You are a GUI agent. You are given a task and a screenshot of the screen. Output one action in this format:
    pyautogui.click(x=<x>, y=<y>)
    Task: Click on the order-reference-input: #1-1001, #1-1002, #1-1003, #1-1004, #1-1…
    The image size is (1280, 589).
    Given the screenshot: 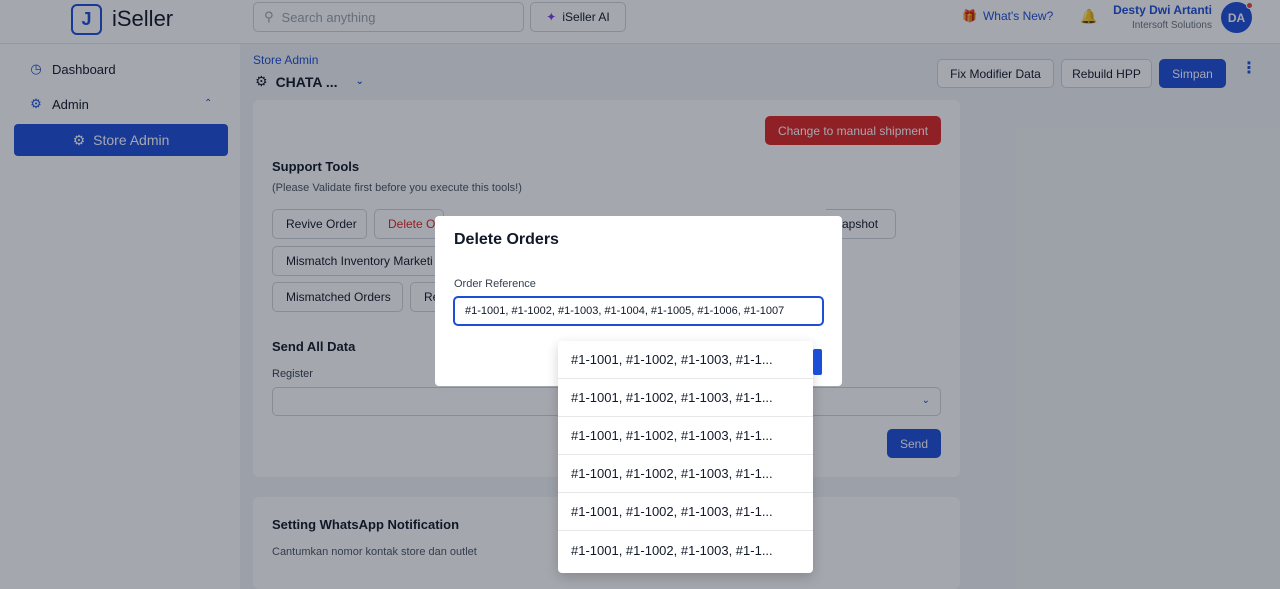 What is the action you would take?
    pyautogui.click(x=638, y=311)
    